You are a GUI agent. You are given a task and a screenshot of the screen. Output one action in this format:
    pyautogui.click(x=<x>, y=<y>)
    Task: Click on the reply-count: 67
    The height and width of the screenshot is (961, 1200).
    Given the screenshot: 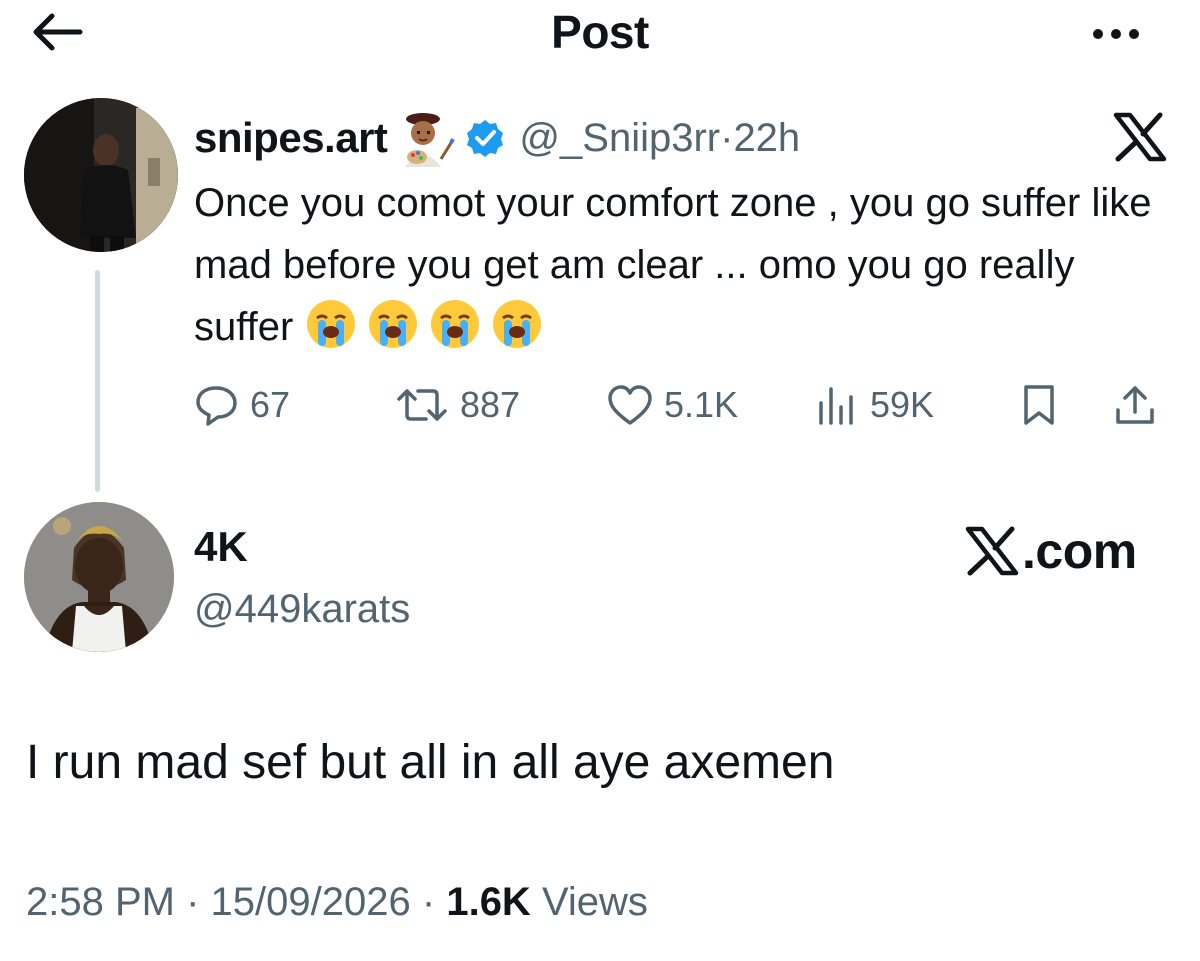 What is the action you would take?
    pyautogui.click(x=270, y=404)
    